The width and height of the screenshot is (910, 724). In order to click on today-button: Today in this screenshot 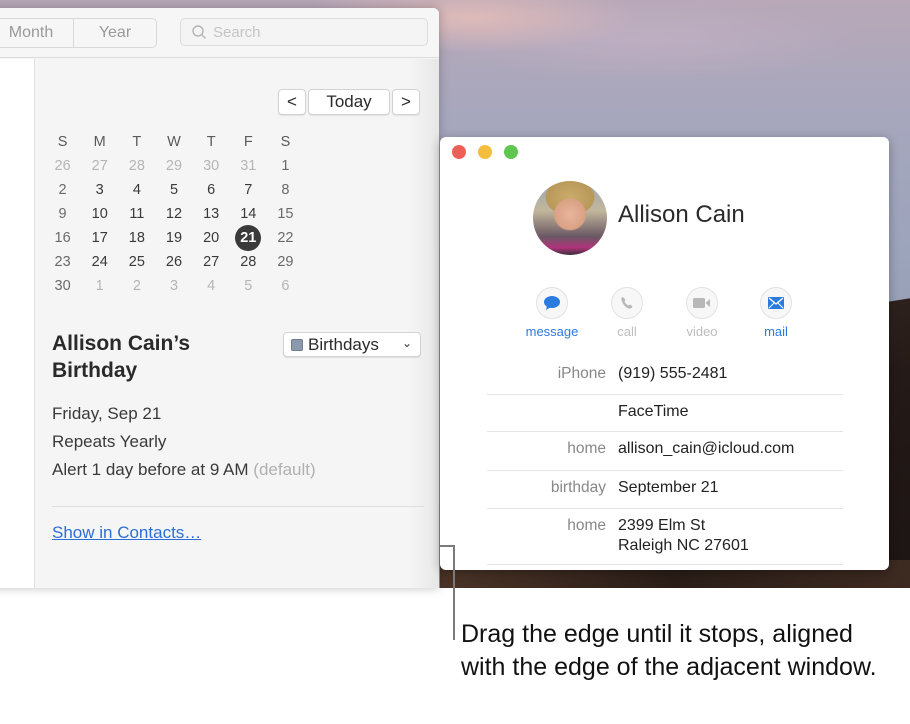, I will do `click(349, 102)`.